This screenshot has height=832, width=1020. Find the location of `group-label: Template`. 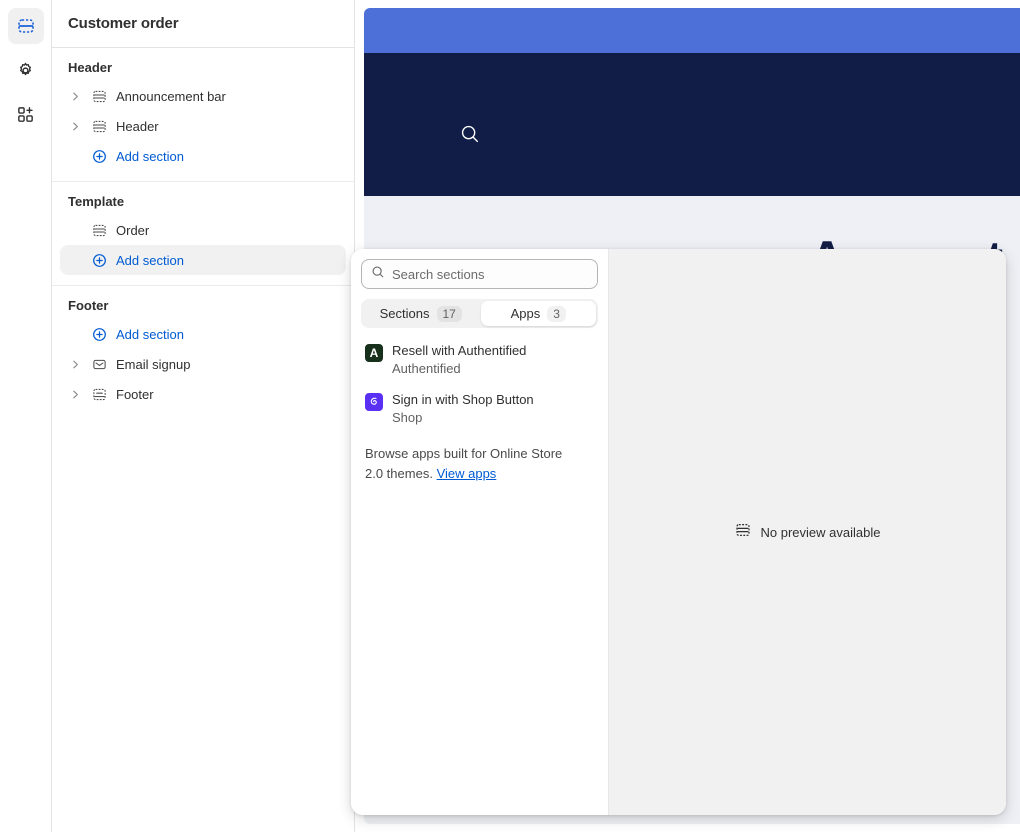

group-label: Template is located at coordinates (96, 201).